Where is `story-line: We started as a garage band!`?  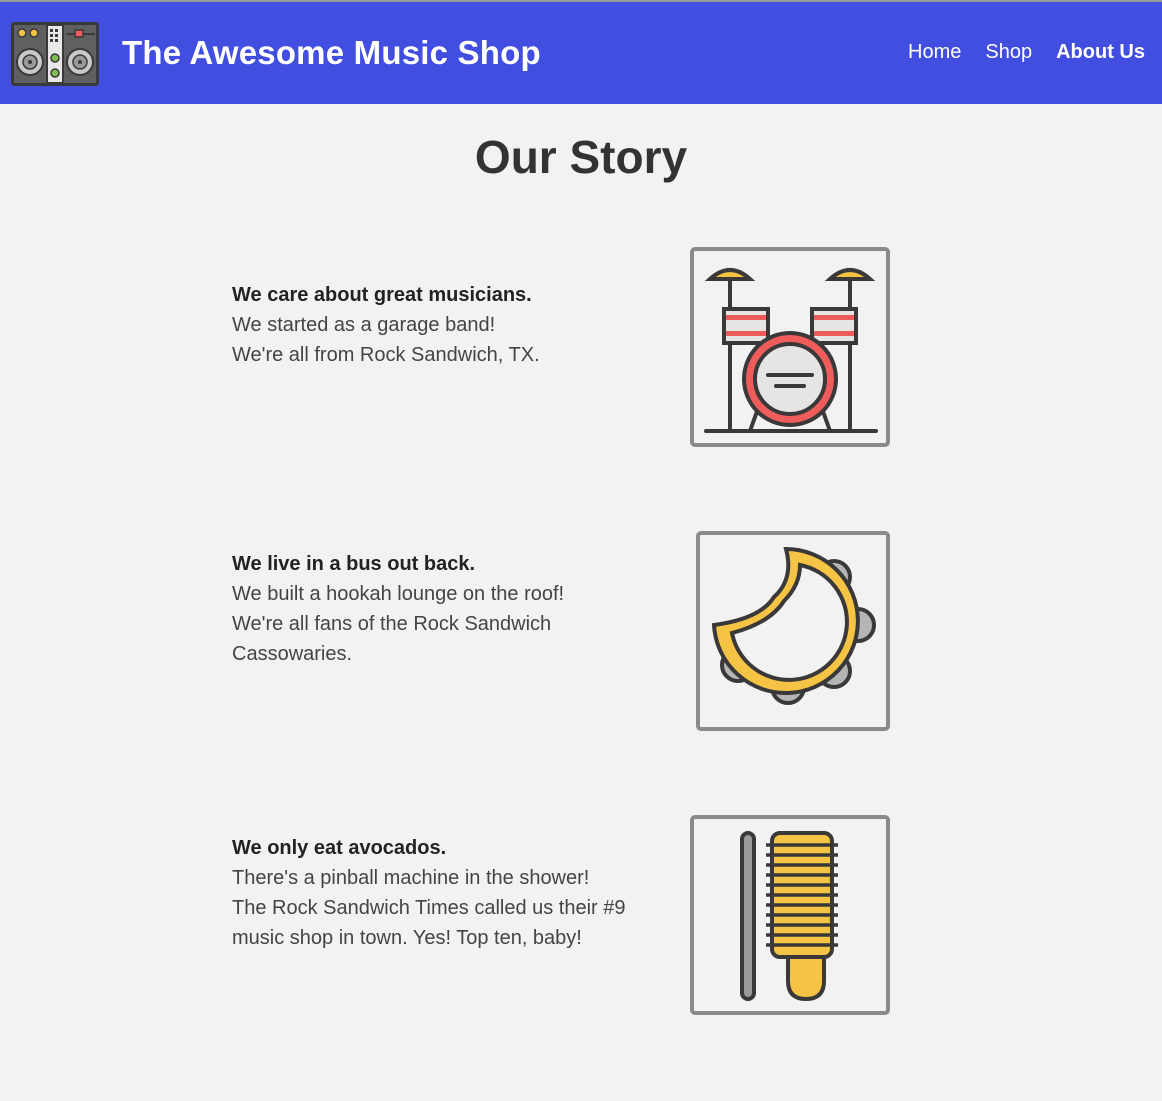 story-line: We started as a garage band! is located at coordinates (364, 325).